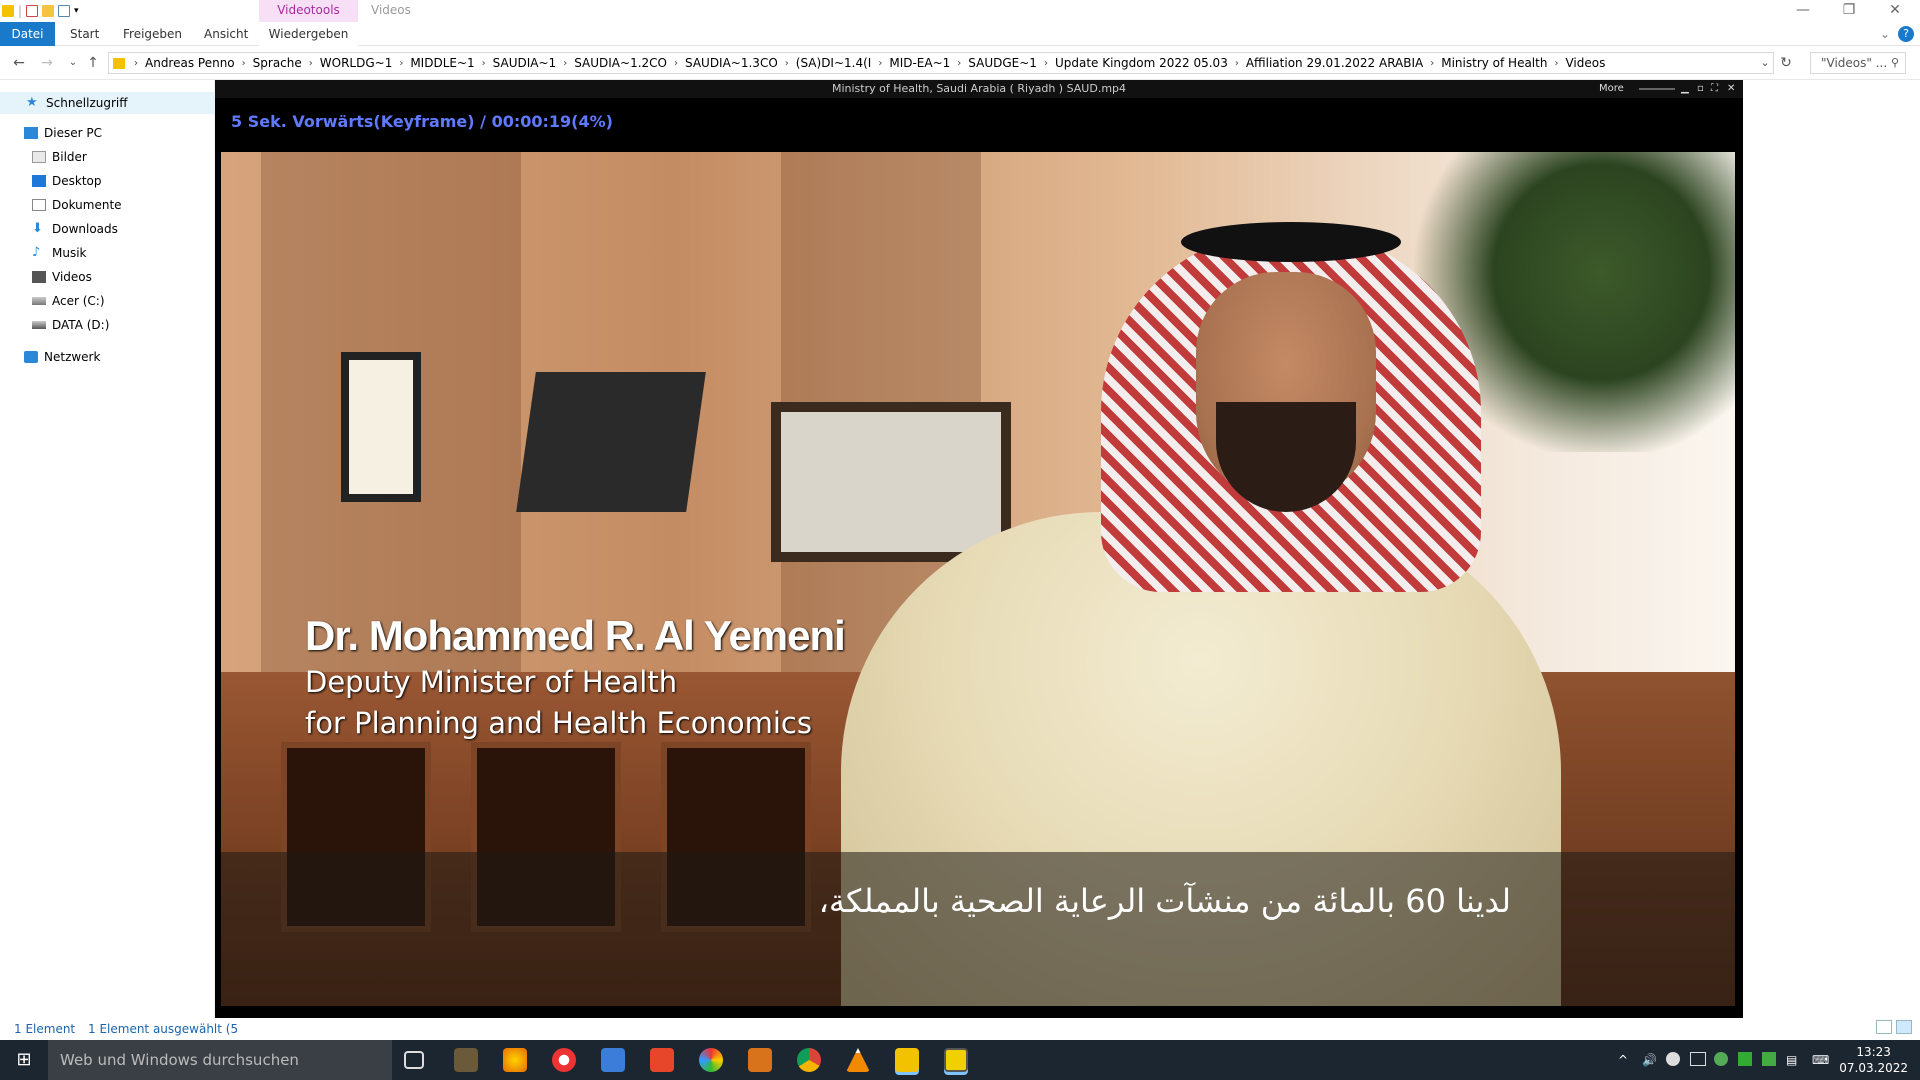 This screenshot has width=1920, height=1080. Describe the element at coordinates (308, 34) in the screenshot. I see `tab-wiedergeben: Wiedergeben` at that location.